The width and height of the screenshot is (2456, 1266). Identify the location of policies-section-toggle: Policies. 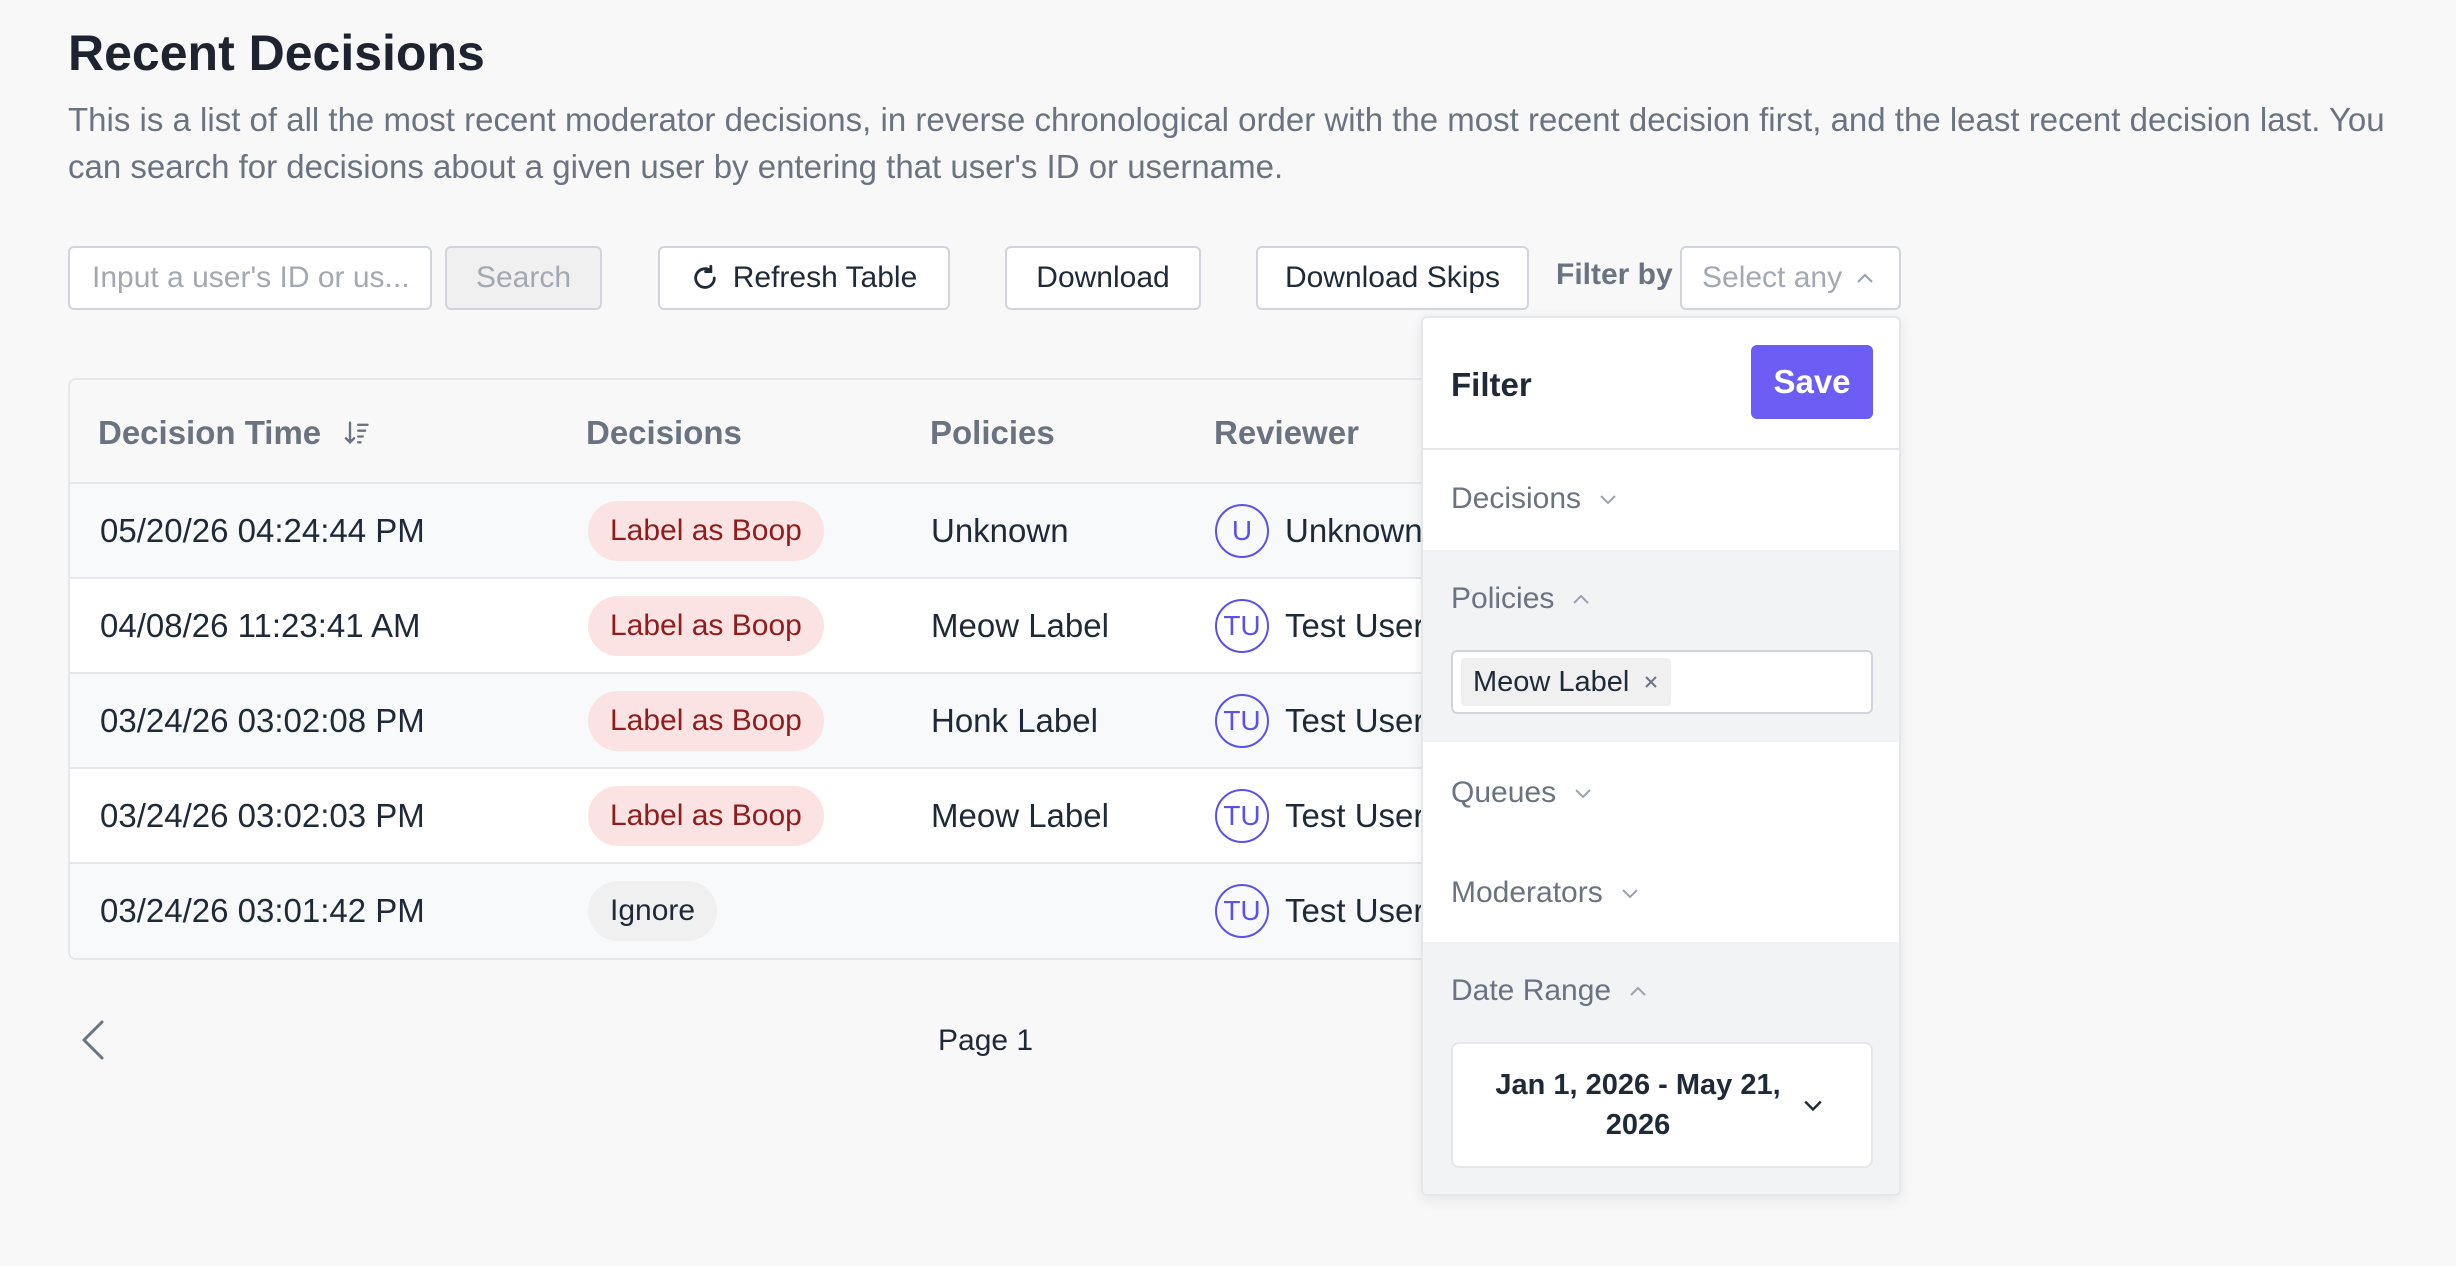
(1520, 599).